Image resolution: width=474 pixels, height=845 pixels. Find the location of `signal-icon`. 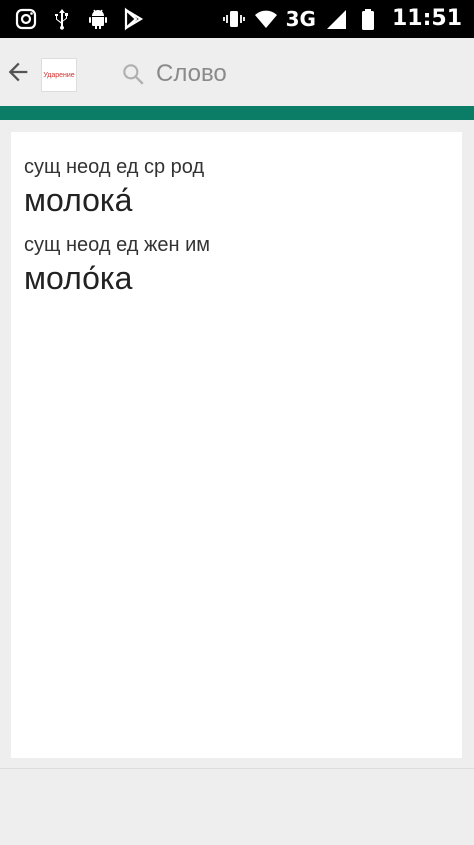

signal-icon is located at coordinates (336, 19).